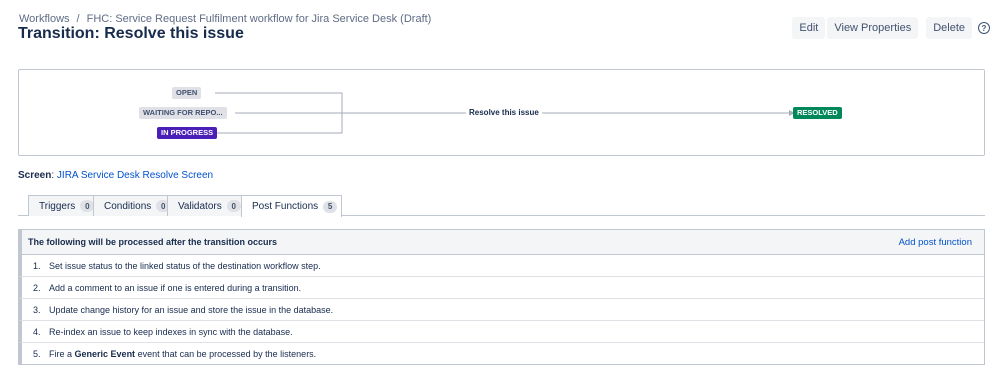 Image resolution: width=998 pixels, height=375 pixels. I want to click on status-resolved: RESOLVED, so click(817, 113).